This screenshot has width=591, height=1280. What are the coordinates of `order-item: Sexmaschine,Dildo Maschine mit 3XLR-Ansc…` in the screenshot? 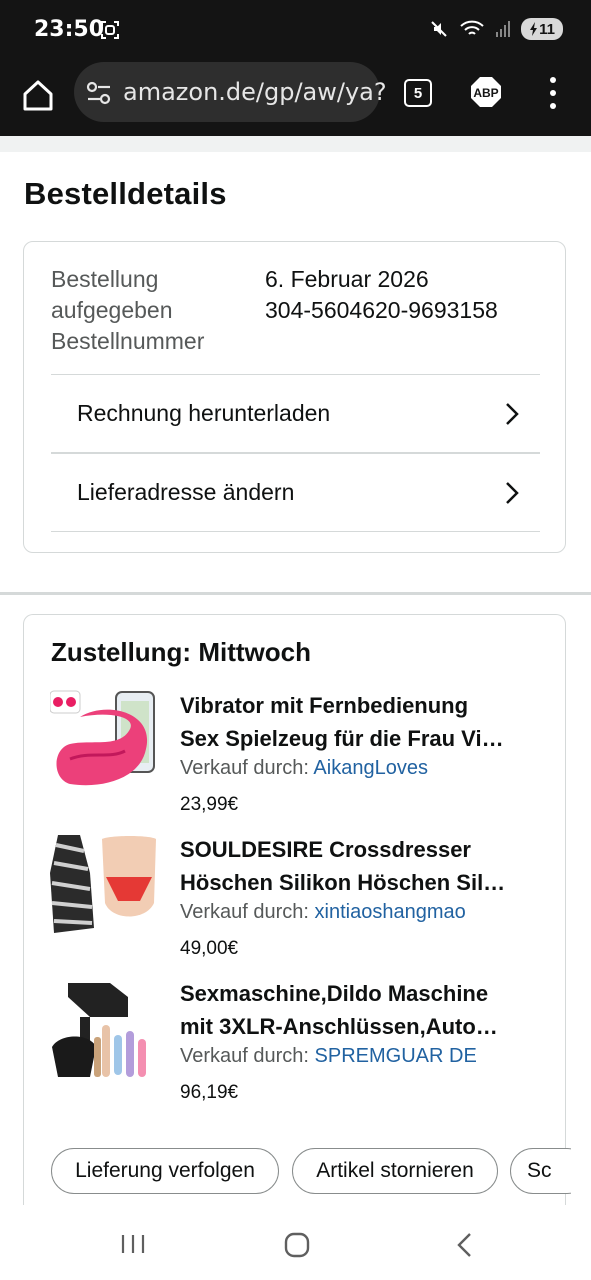 It's located at (295, 1042).